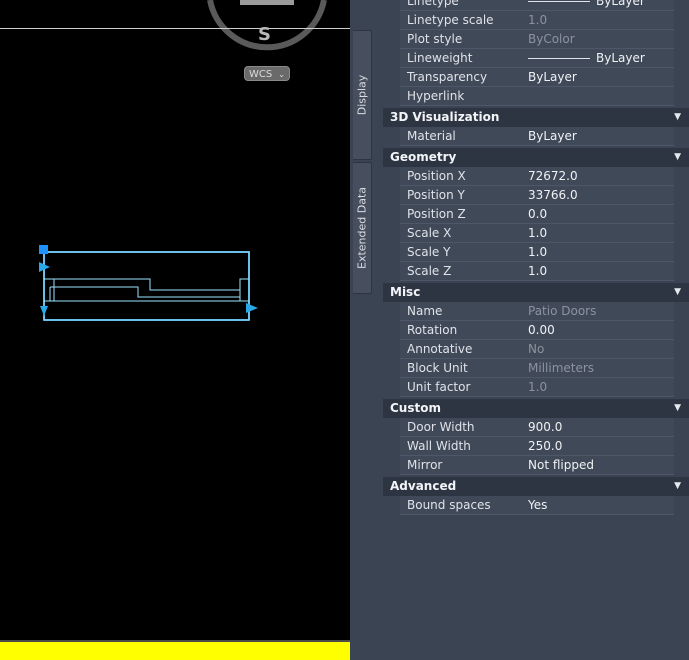  I want to click on tab-display-label: Display, so click(362, 95).